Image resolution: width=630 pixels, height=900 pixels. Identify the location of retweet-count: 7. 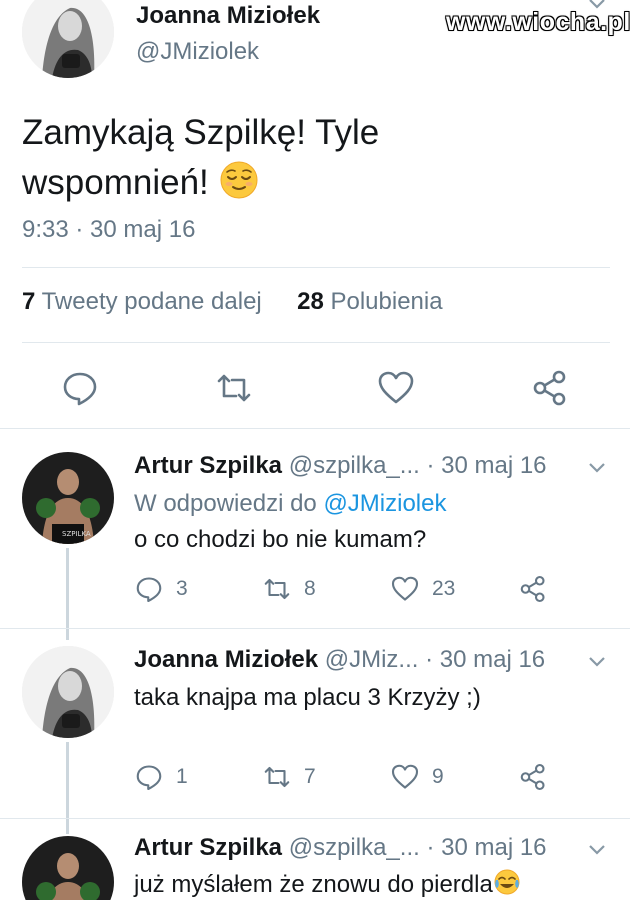
(310, 776).